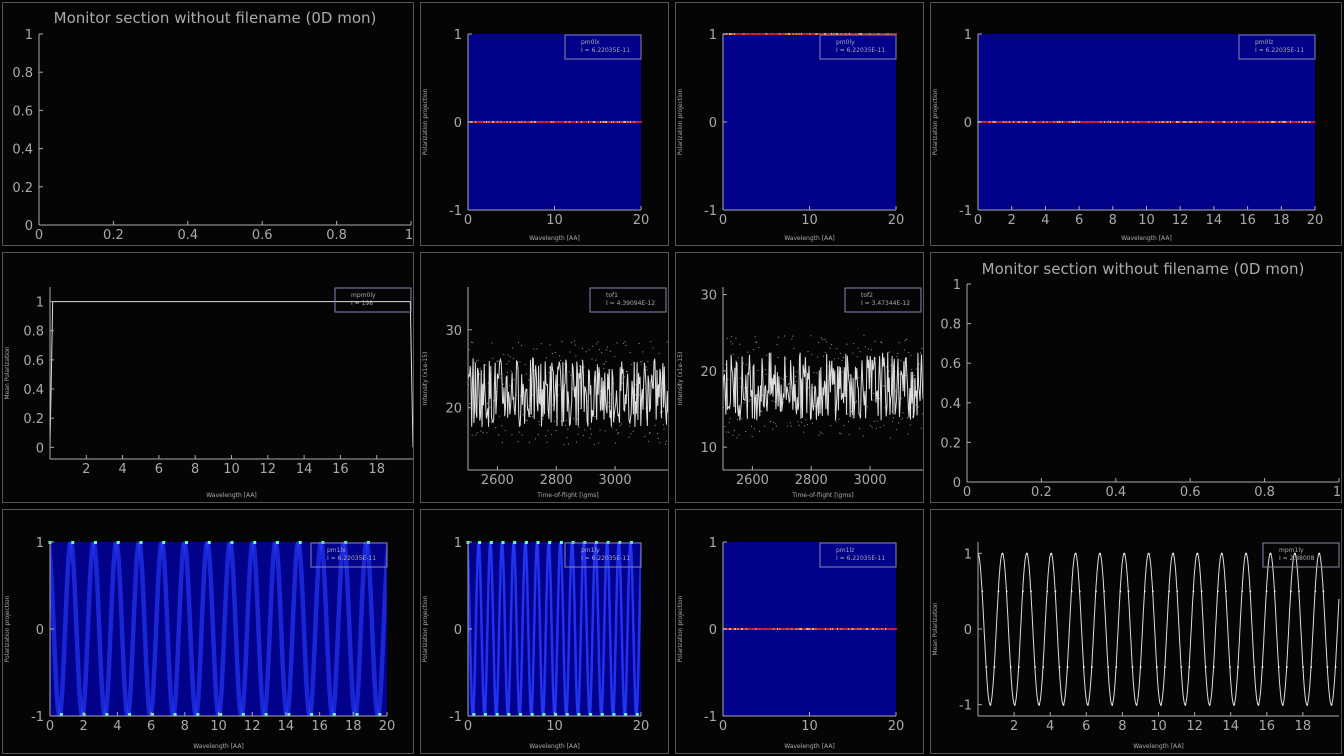 This screenshot has width=1344, height=756. What do you see at coordinates (1045, 220) in the screenshot?
I see `x-tick-label: 4` at bounding box center [1045, 220].